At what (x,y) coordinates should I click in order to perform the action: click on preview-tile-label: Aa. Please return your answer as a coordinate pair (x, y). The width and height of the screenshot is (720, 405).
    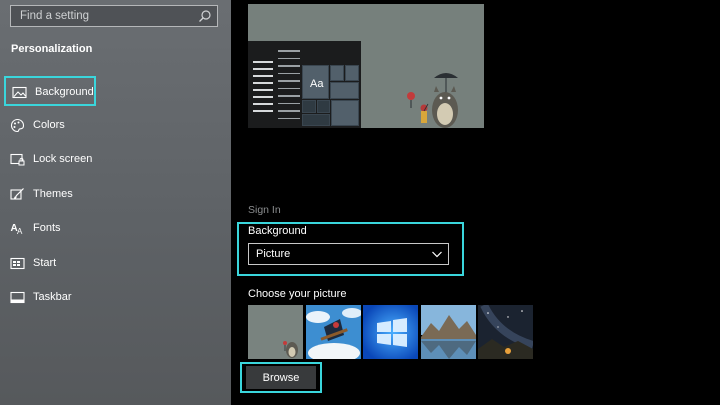
    Looking at the image, I should click on (317, 84).